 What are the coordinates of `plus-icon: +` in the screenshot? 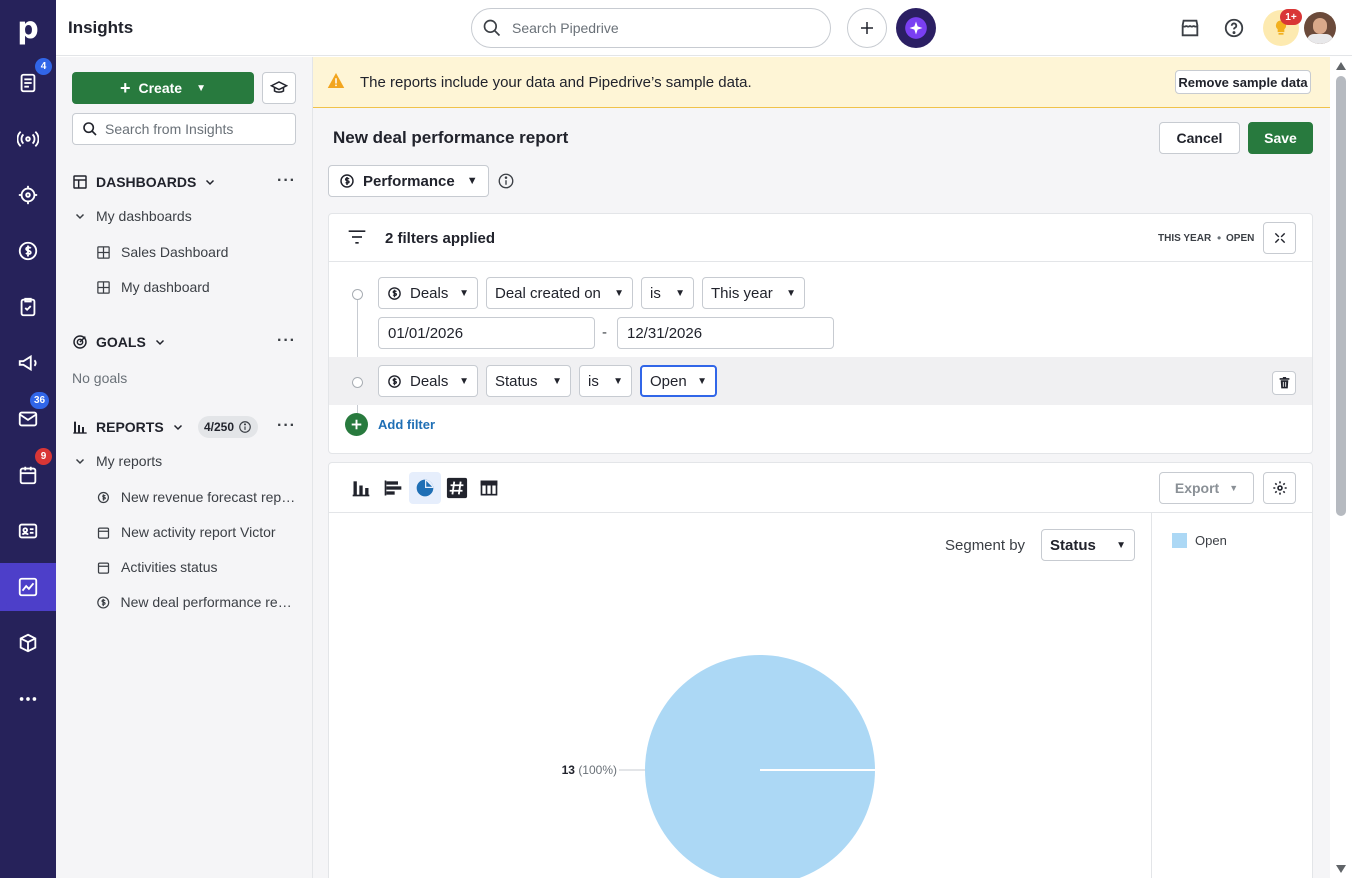 It's located at (125, 88).